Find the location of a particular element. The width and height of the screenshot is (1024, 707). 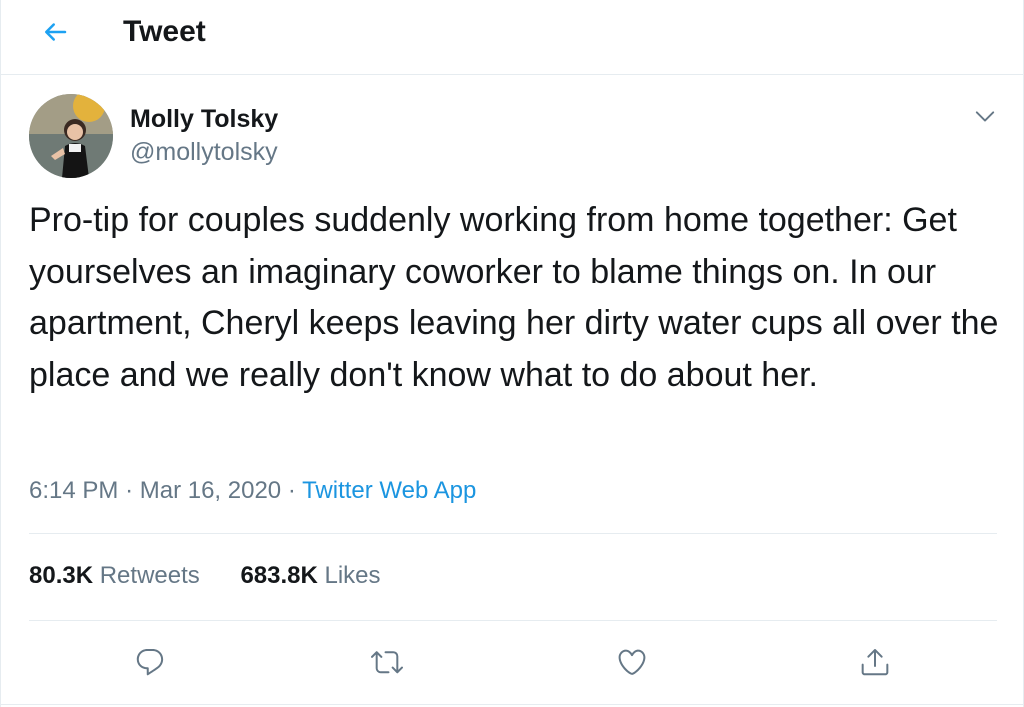

tweet-actions is located at coordinates (512, 662).